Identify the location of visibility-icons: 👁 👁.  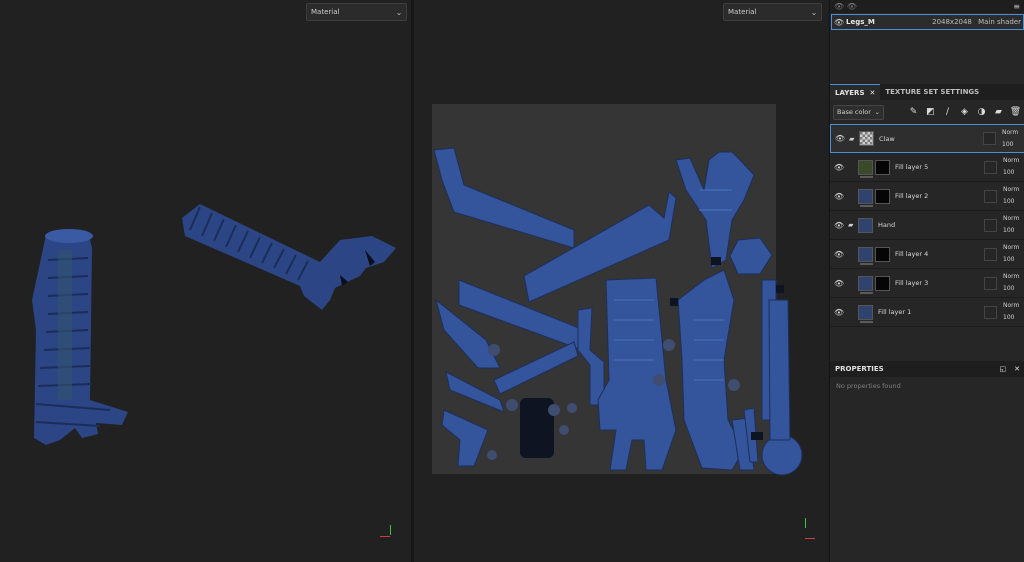
(845, 6).